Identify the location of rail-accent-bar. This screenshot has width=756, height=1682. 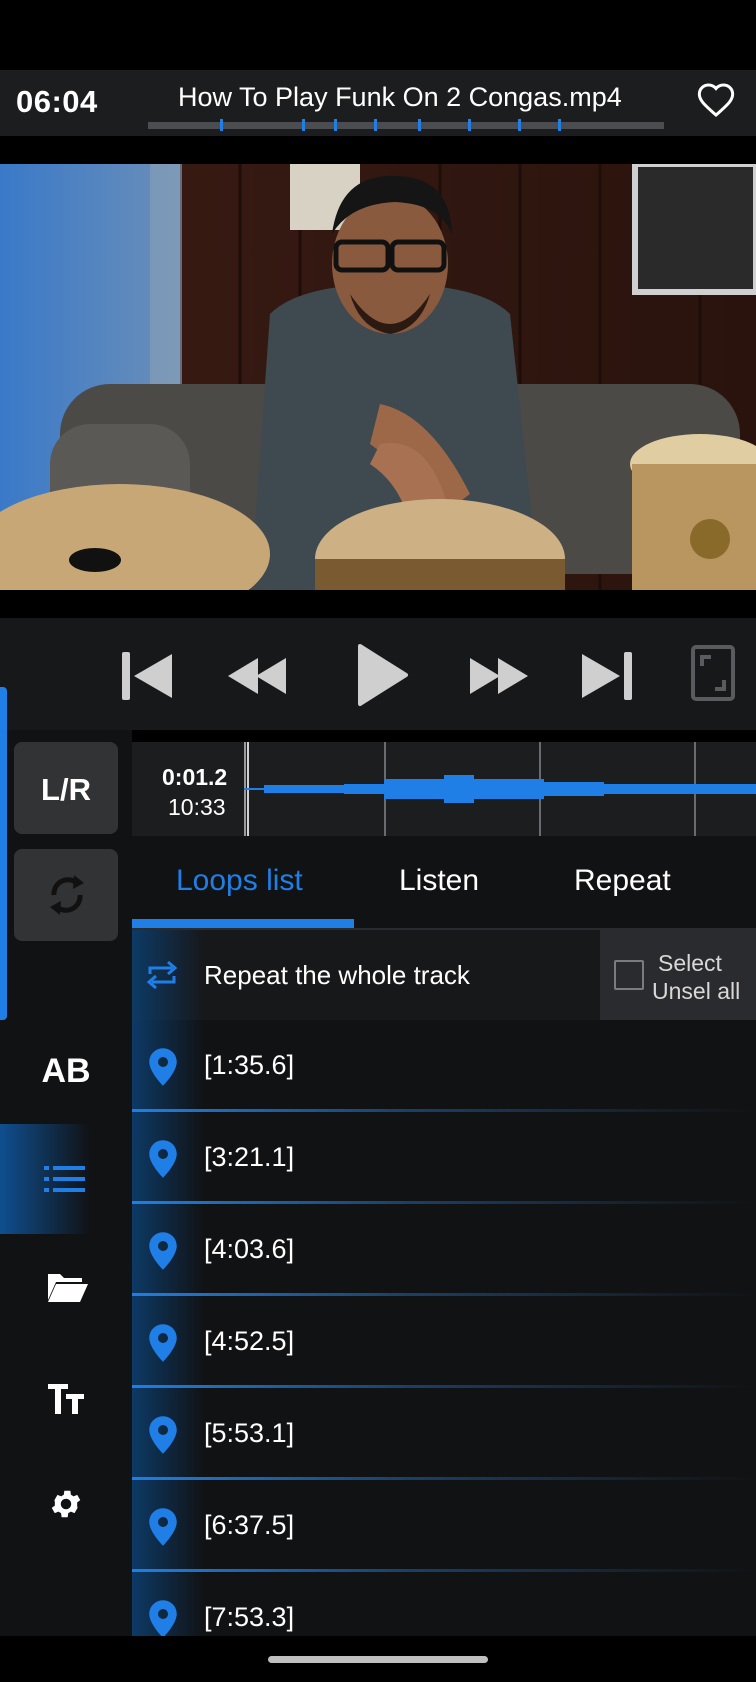
(3, 853).